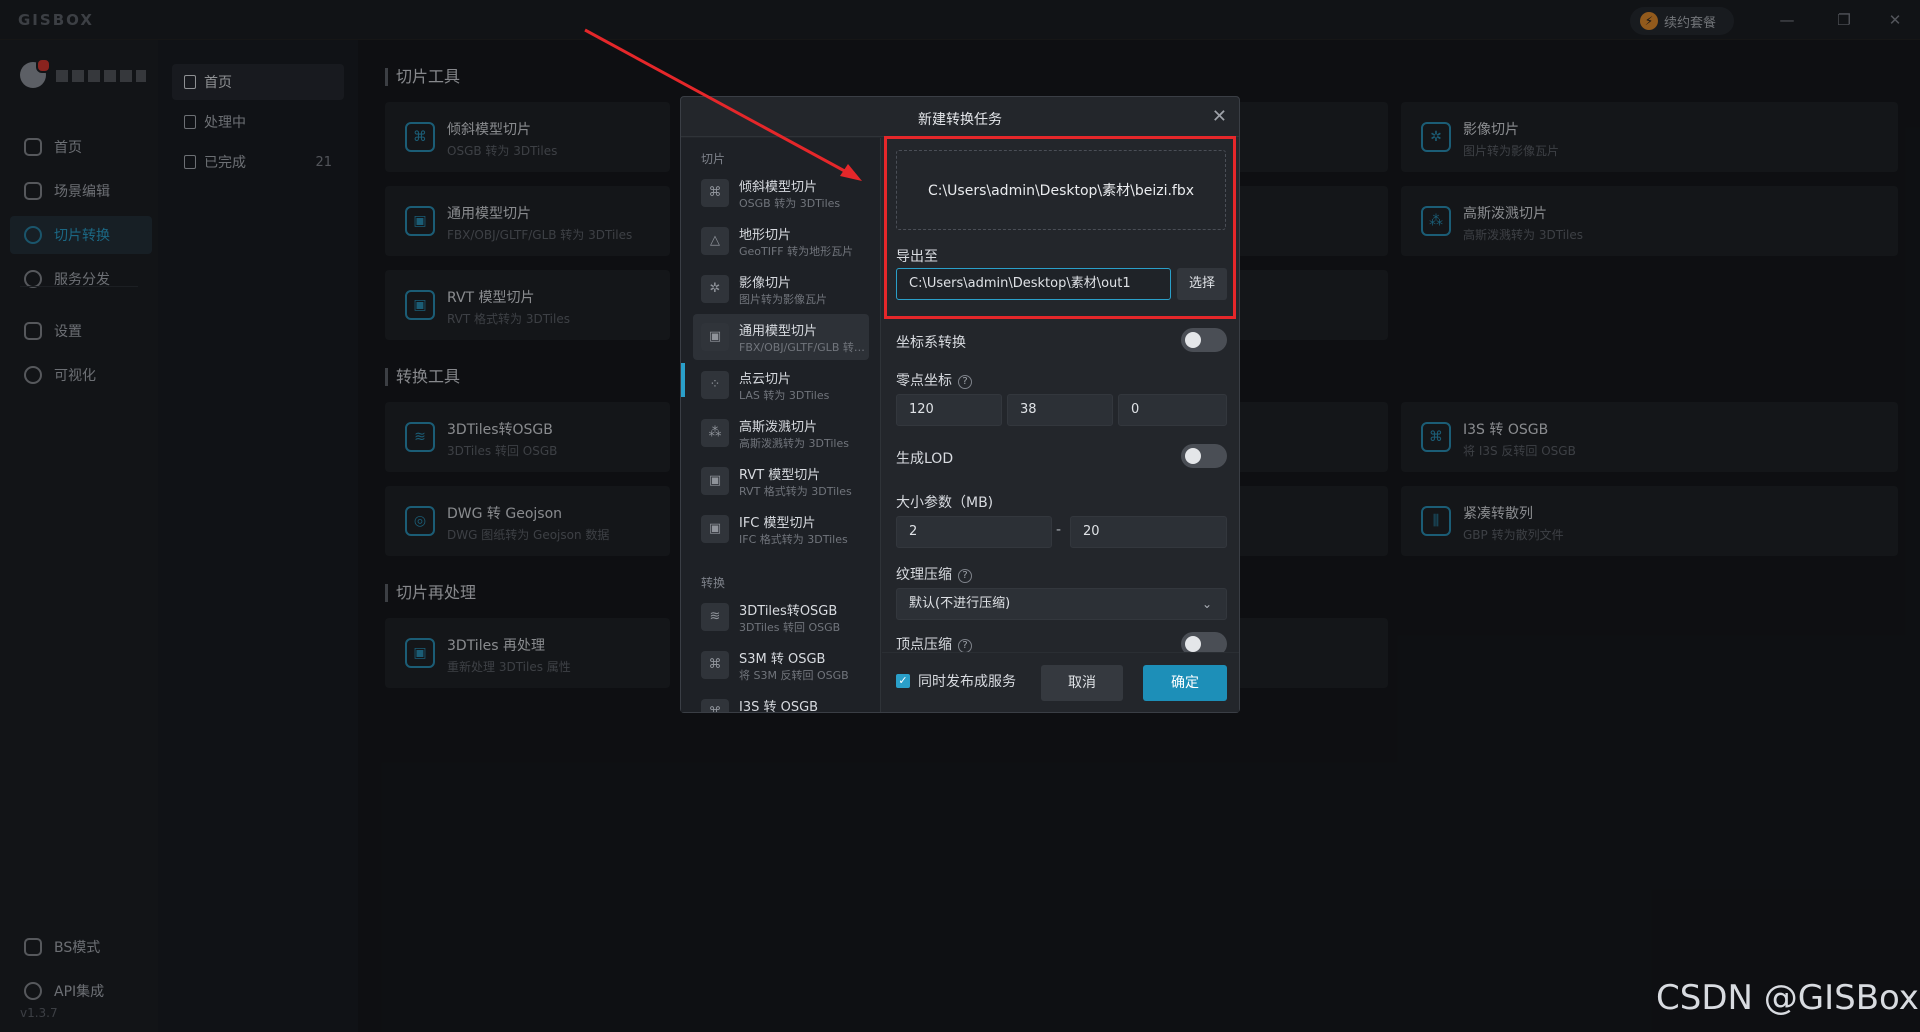 Image resolution: width=1920 pixels, height=1032 pixels. What do you see at coordinates (960, 603) in the screenshot?
I see `texture-value: 默认(不进行压缩)` at bounding box center [960, 603].